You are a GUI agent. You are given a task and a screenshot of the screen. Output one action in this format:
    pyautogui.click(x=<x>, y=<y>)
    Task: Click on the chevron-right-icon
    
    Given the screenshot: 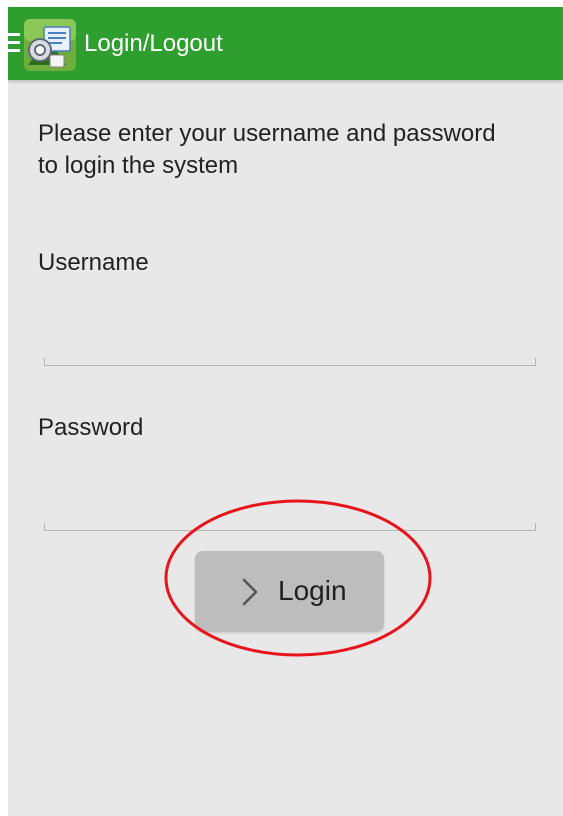 What is the action you would take?
    pyautogui.click(x=250, y=592)
    